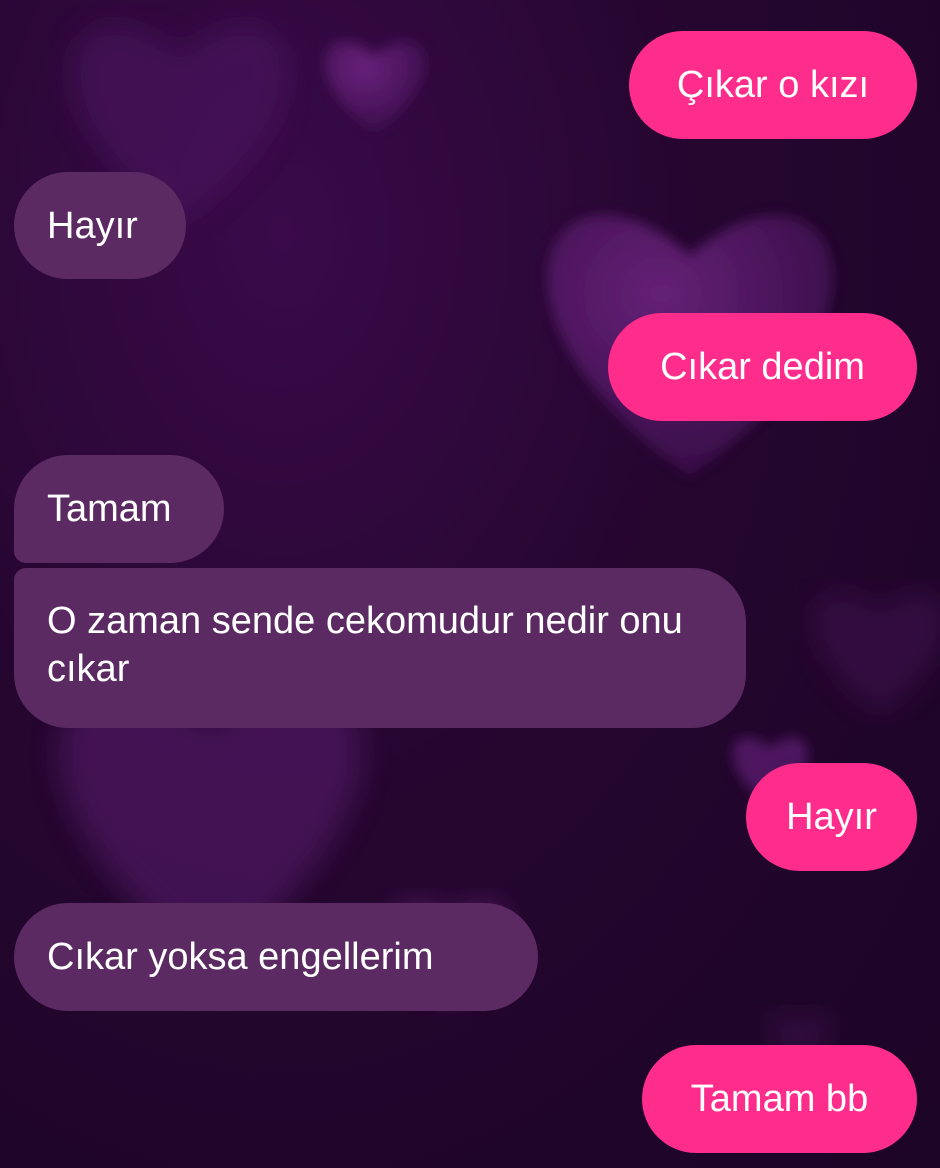  Describe the element at coordinates (276, 957) in the screenshot. I see `message-bubble-incoming: Cıkar yoksa engellerim` at that location.